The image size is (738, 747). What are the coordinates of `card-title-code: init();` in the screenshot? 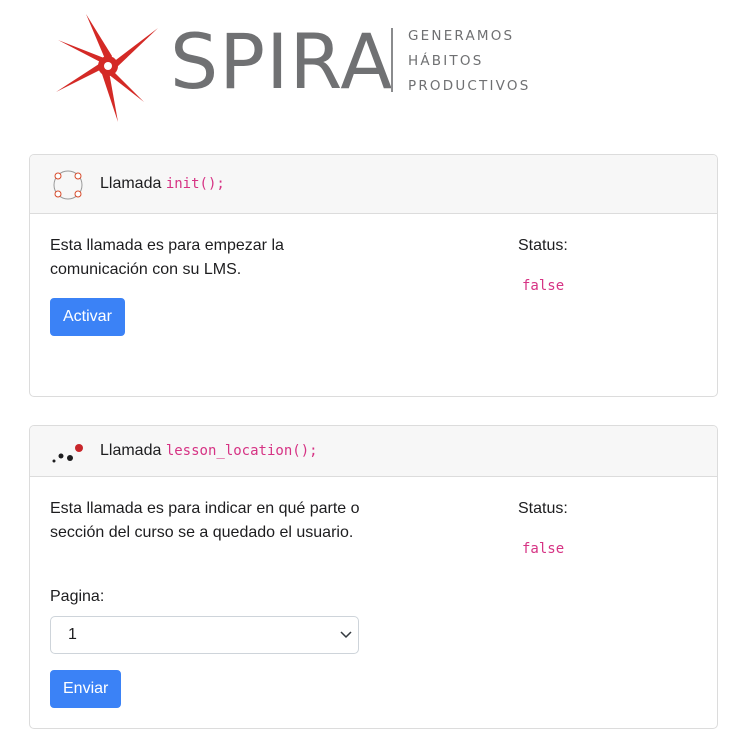 It's located at (195, 184).